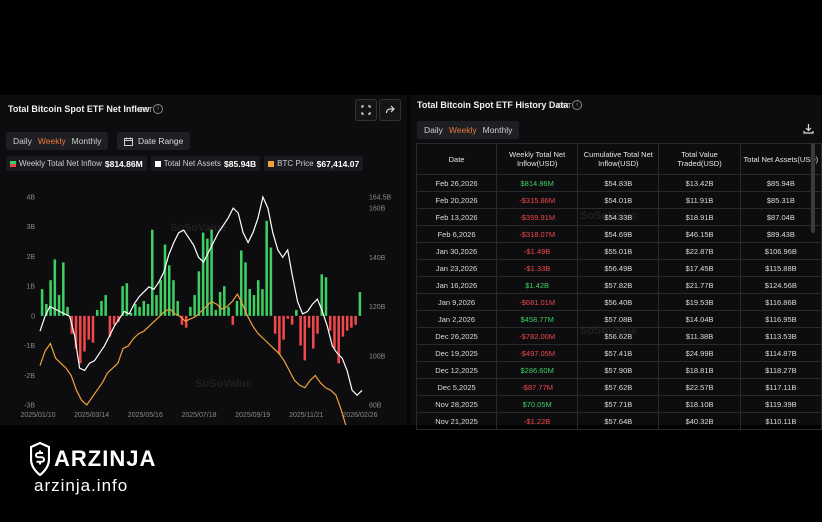 Image resolution: width=822 pixels, height=522 pixels. I want to click on cell-cumulative-inflow: $57.71B, so click(618, 404).